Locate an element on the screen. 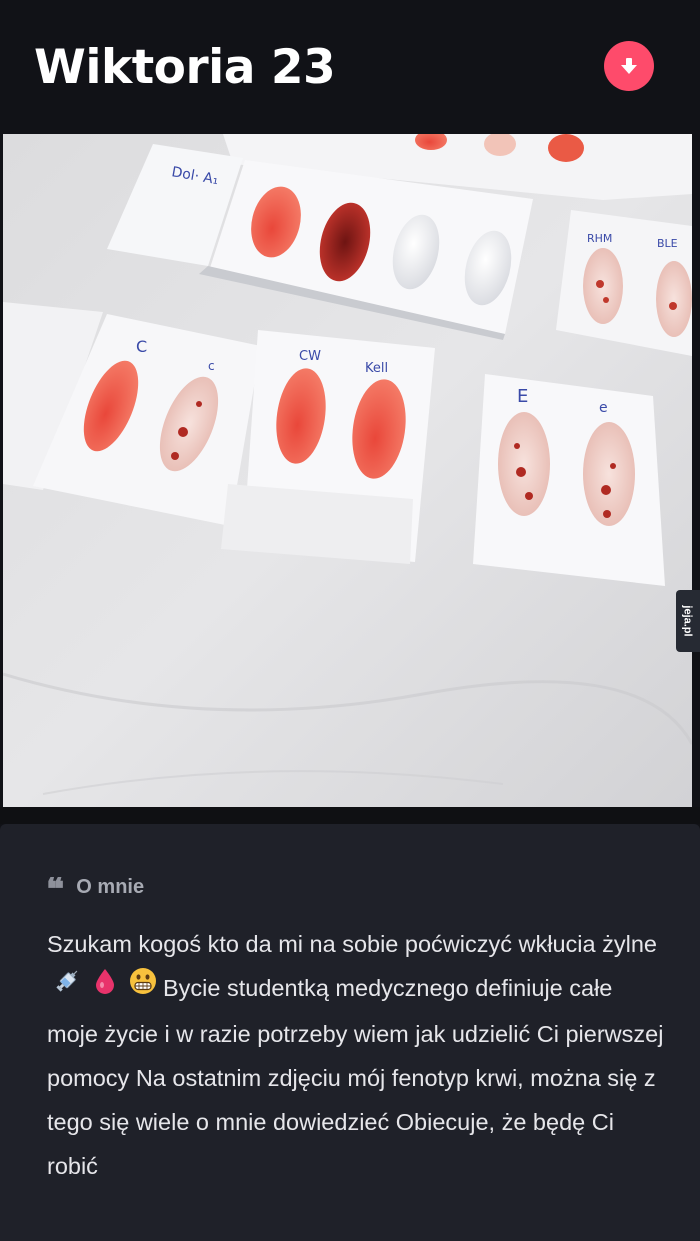 The width and height of the screenshot is (700, 1241). profile-name-age: Wiktoria 23 is located at coordinates (185, 67).